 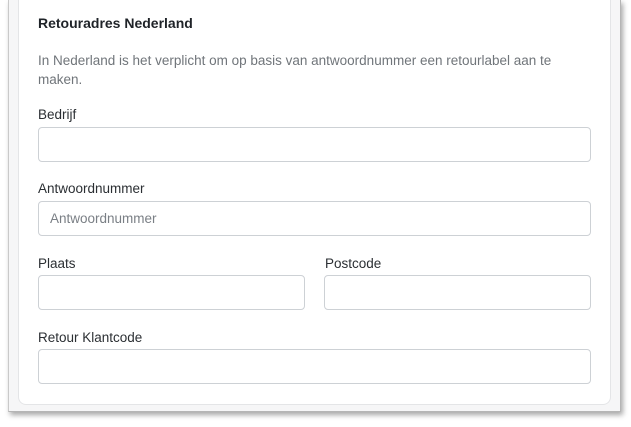 What do you see at coordinates (115, 23) in the screenshot?
I see `section-title: Retouradres Nederland` at bounding box center [115, 23].